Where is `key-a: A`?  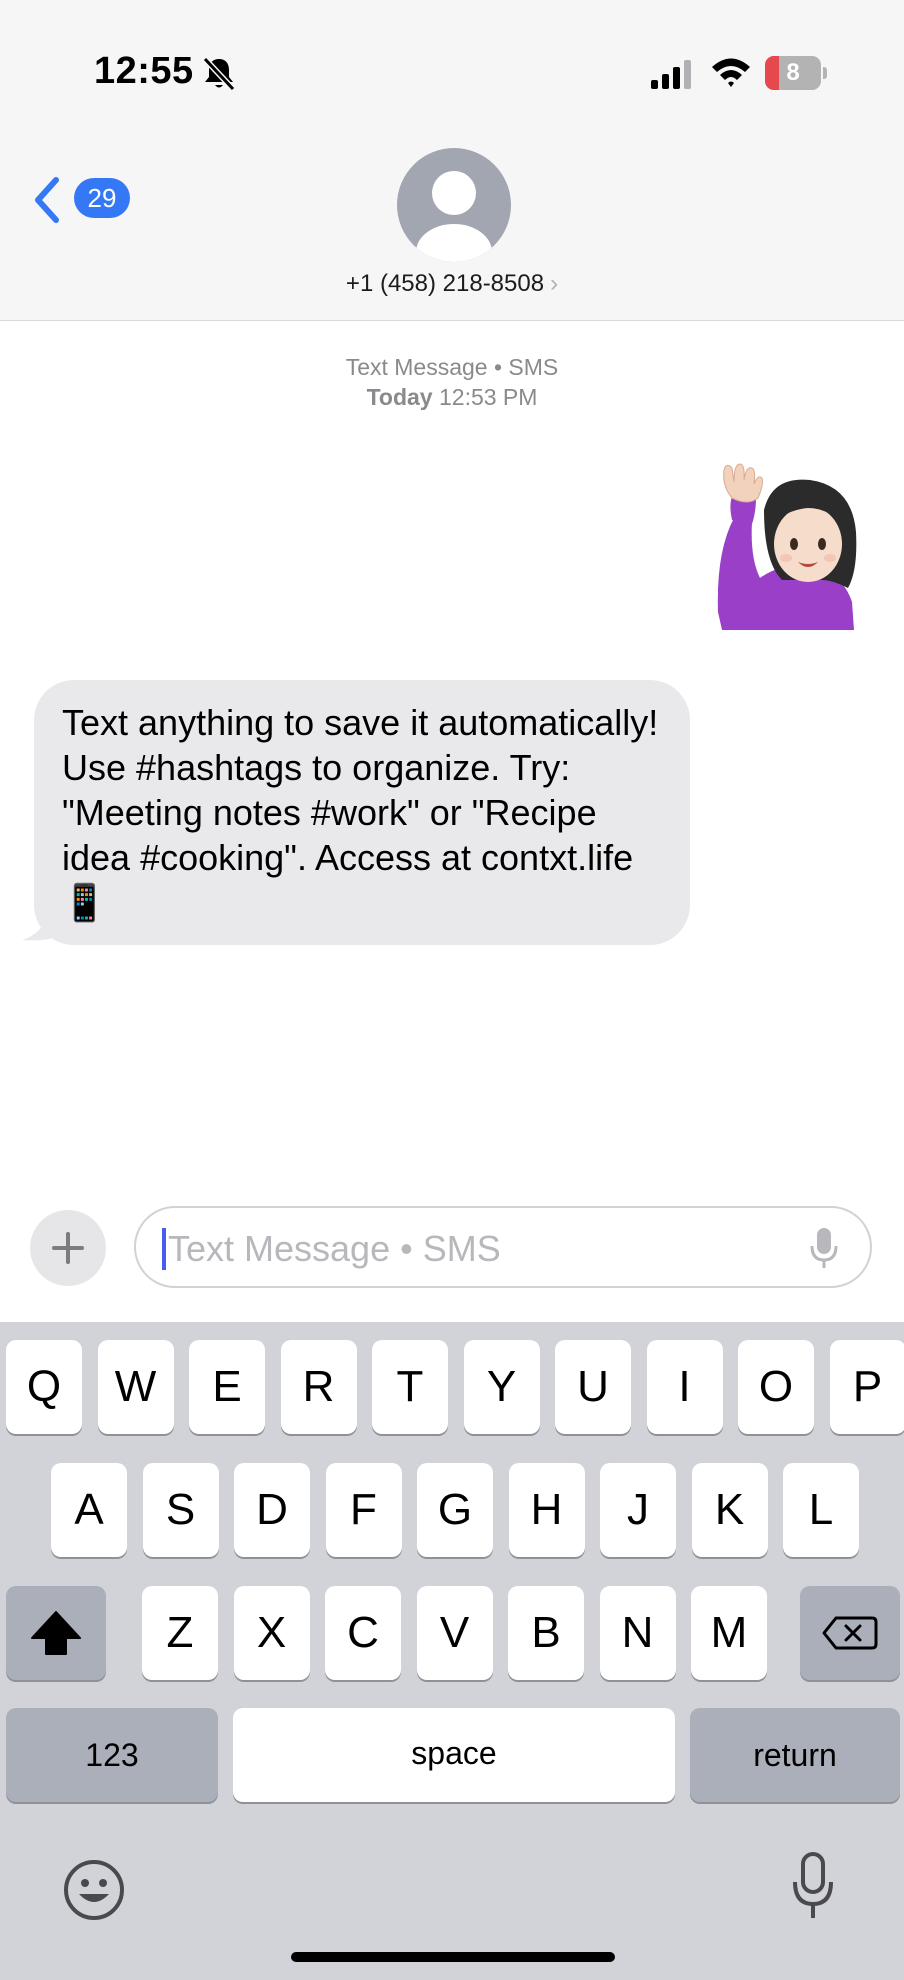 key-a: A is located at coordinates (89, 1510).